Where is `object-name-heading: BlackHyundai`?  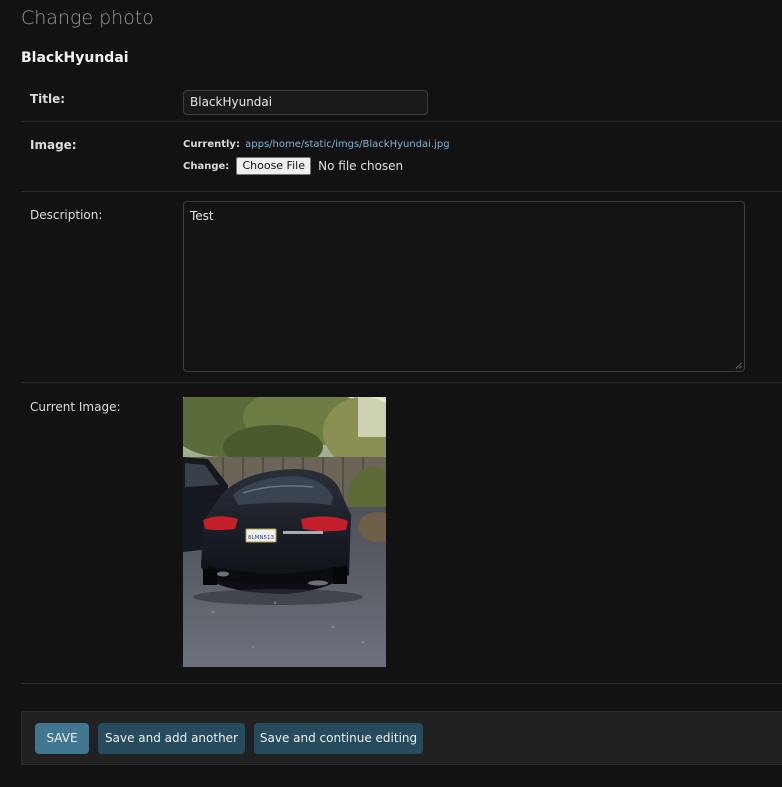 object-name-heading: BlackHyundai is located at coordinates (75, 58).